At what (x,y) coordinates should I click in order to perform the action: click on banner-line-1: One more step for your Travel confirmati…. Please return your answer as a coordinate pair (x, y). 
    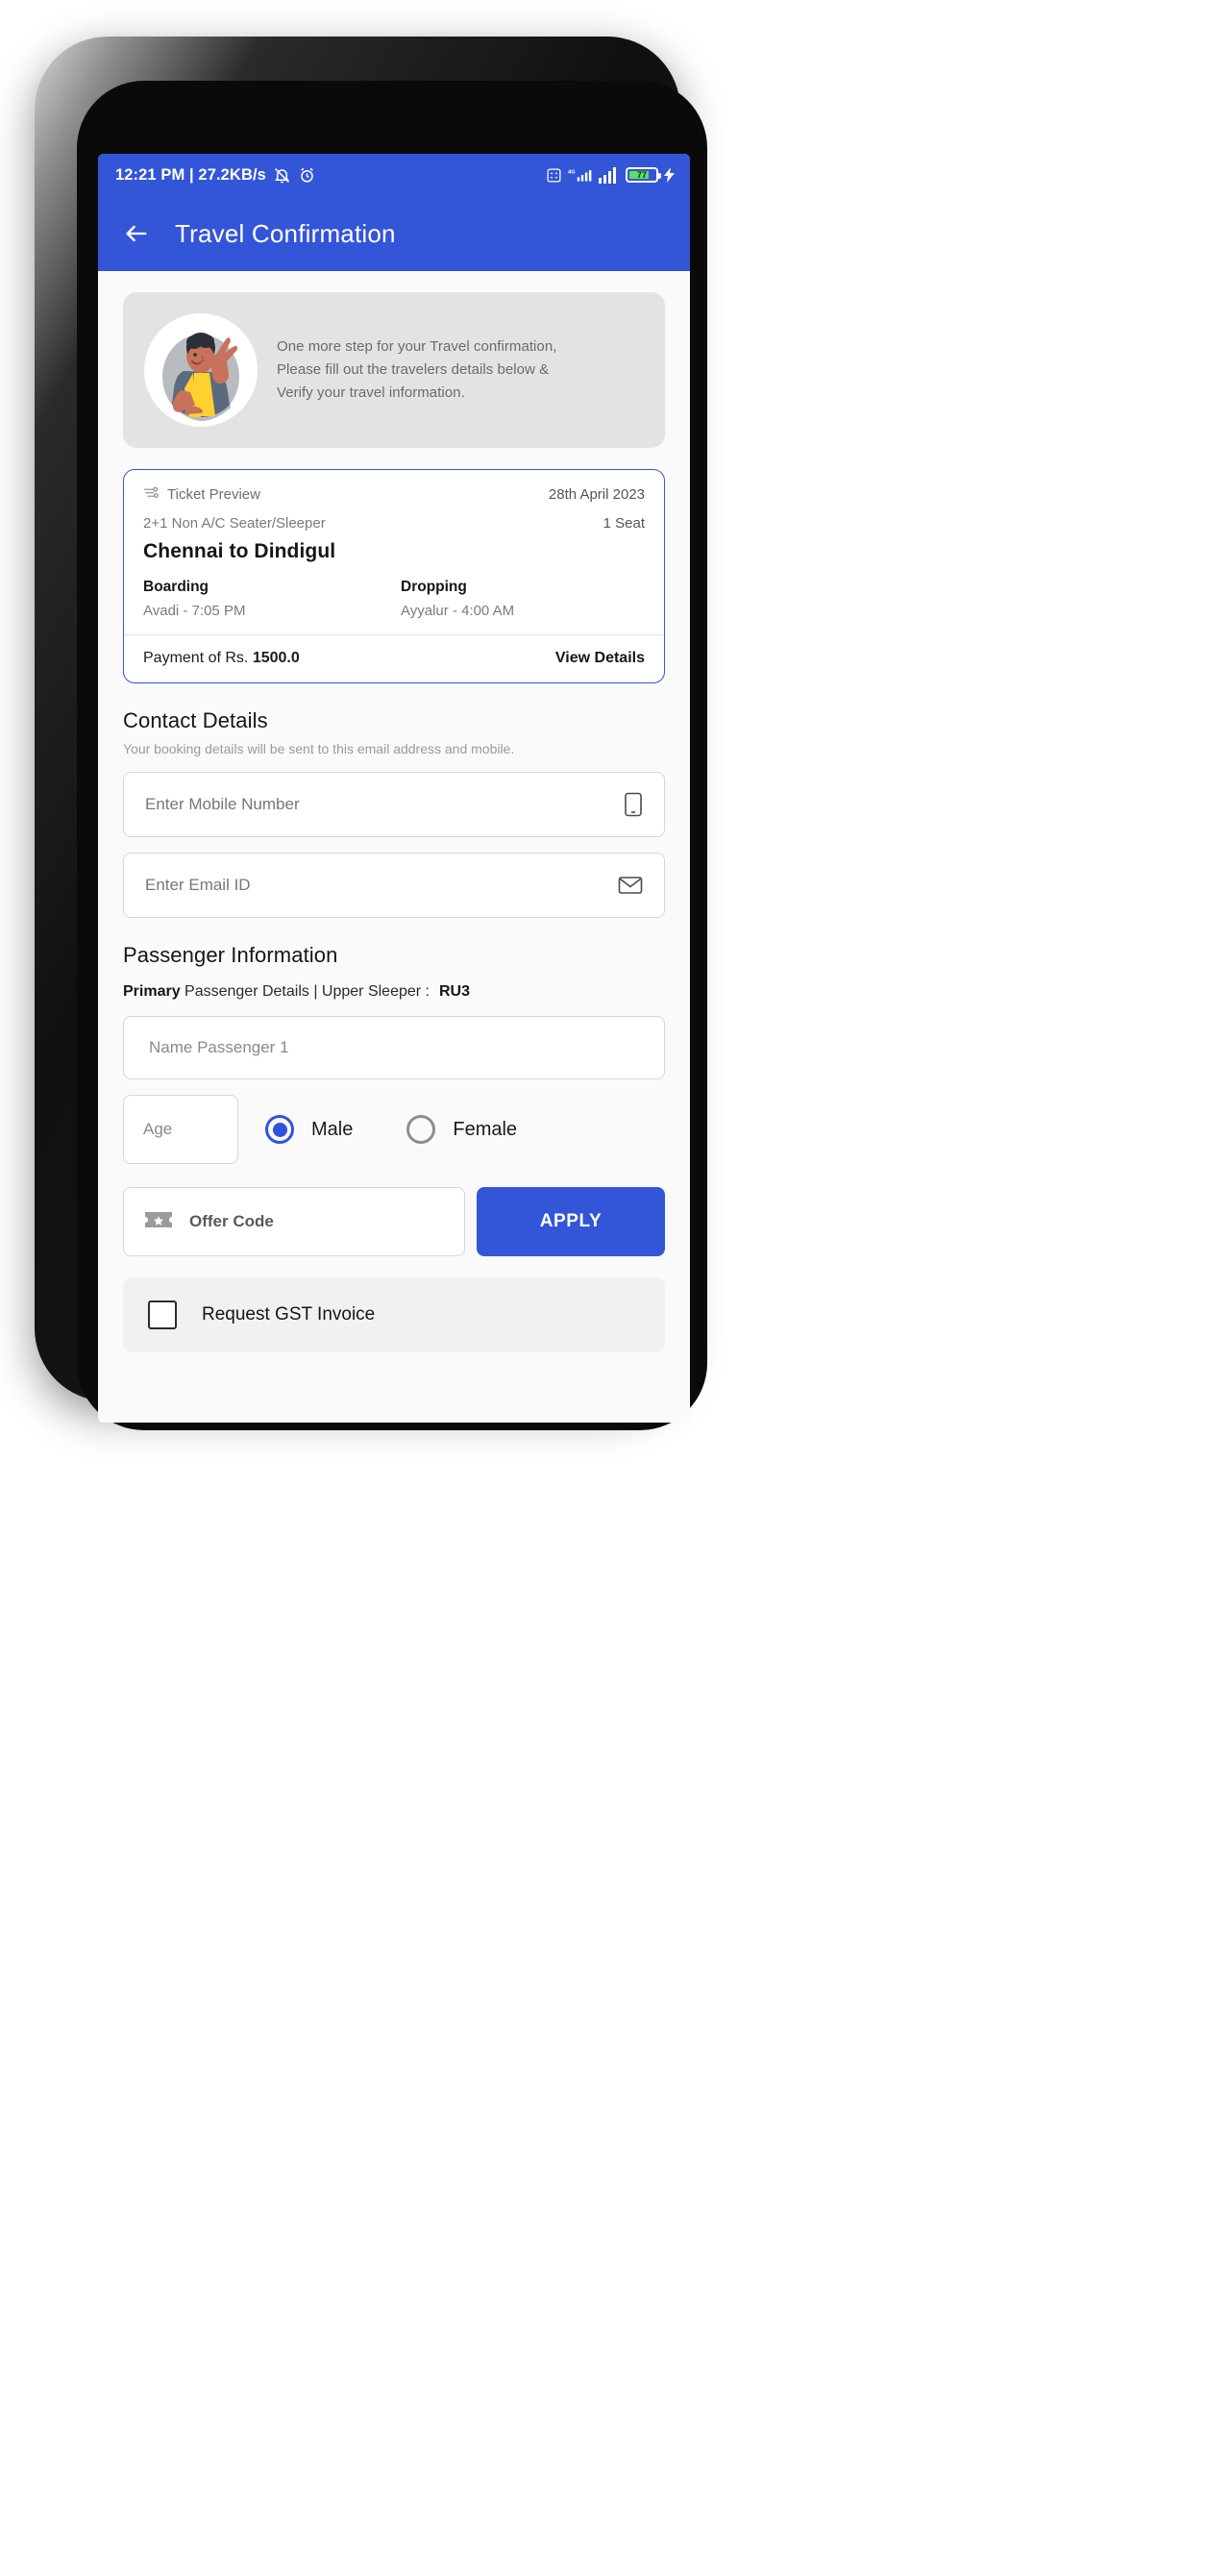
    Looking at the image, I should click on (417, 346).